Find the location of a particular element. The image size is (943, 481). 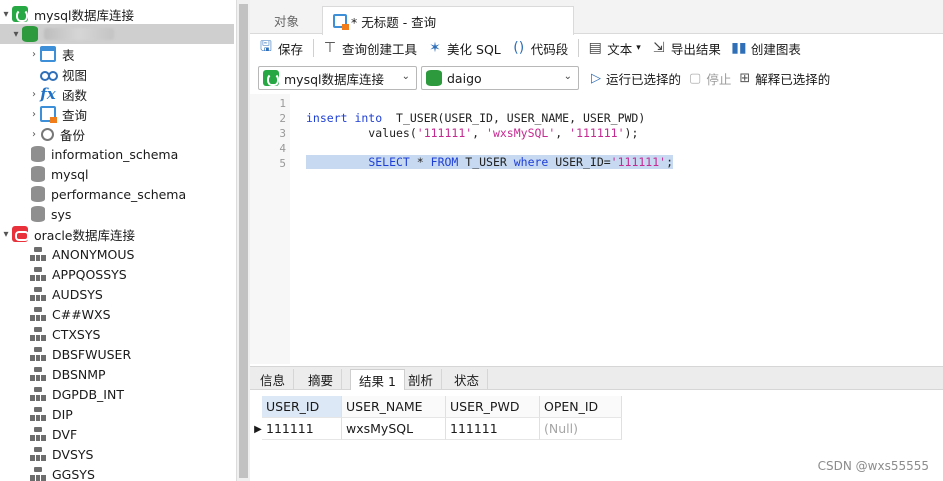

connection-select: mysql数据库连接 ⌄ is located at coordinates (337, 78).